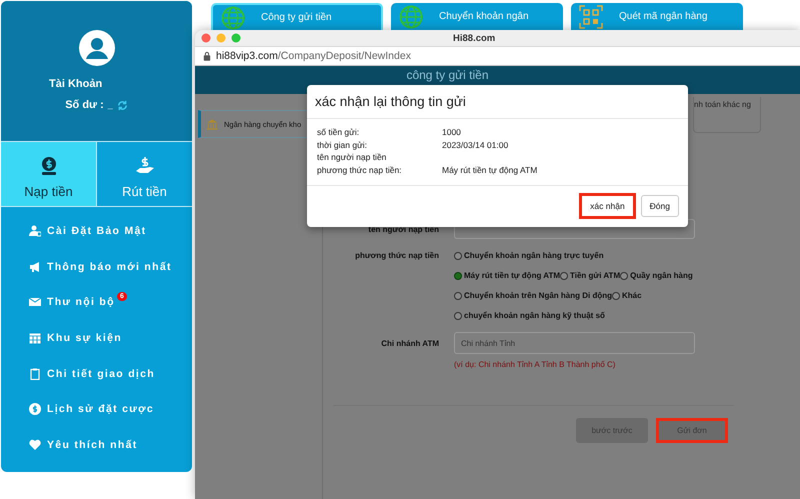  Describe the element at coordinates (35, 338) in the screenshot. I see `calendar-icon` at that location.